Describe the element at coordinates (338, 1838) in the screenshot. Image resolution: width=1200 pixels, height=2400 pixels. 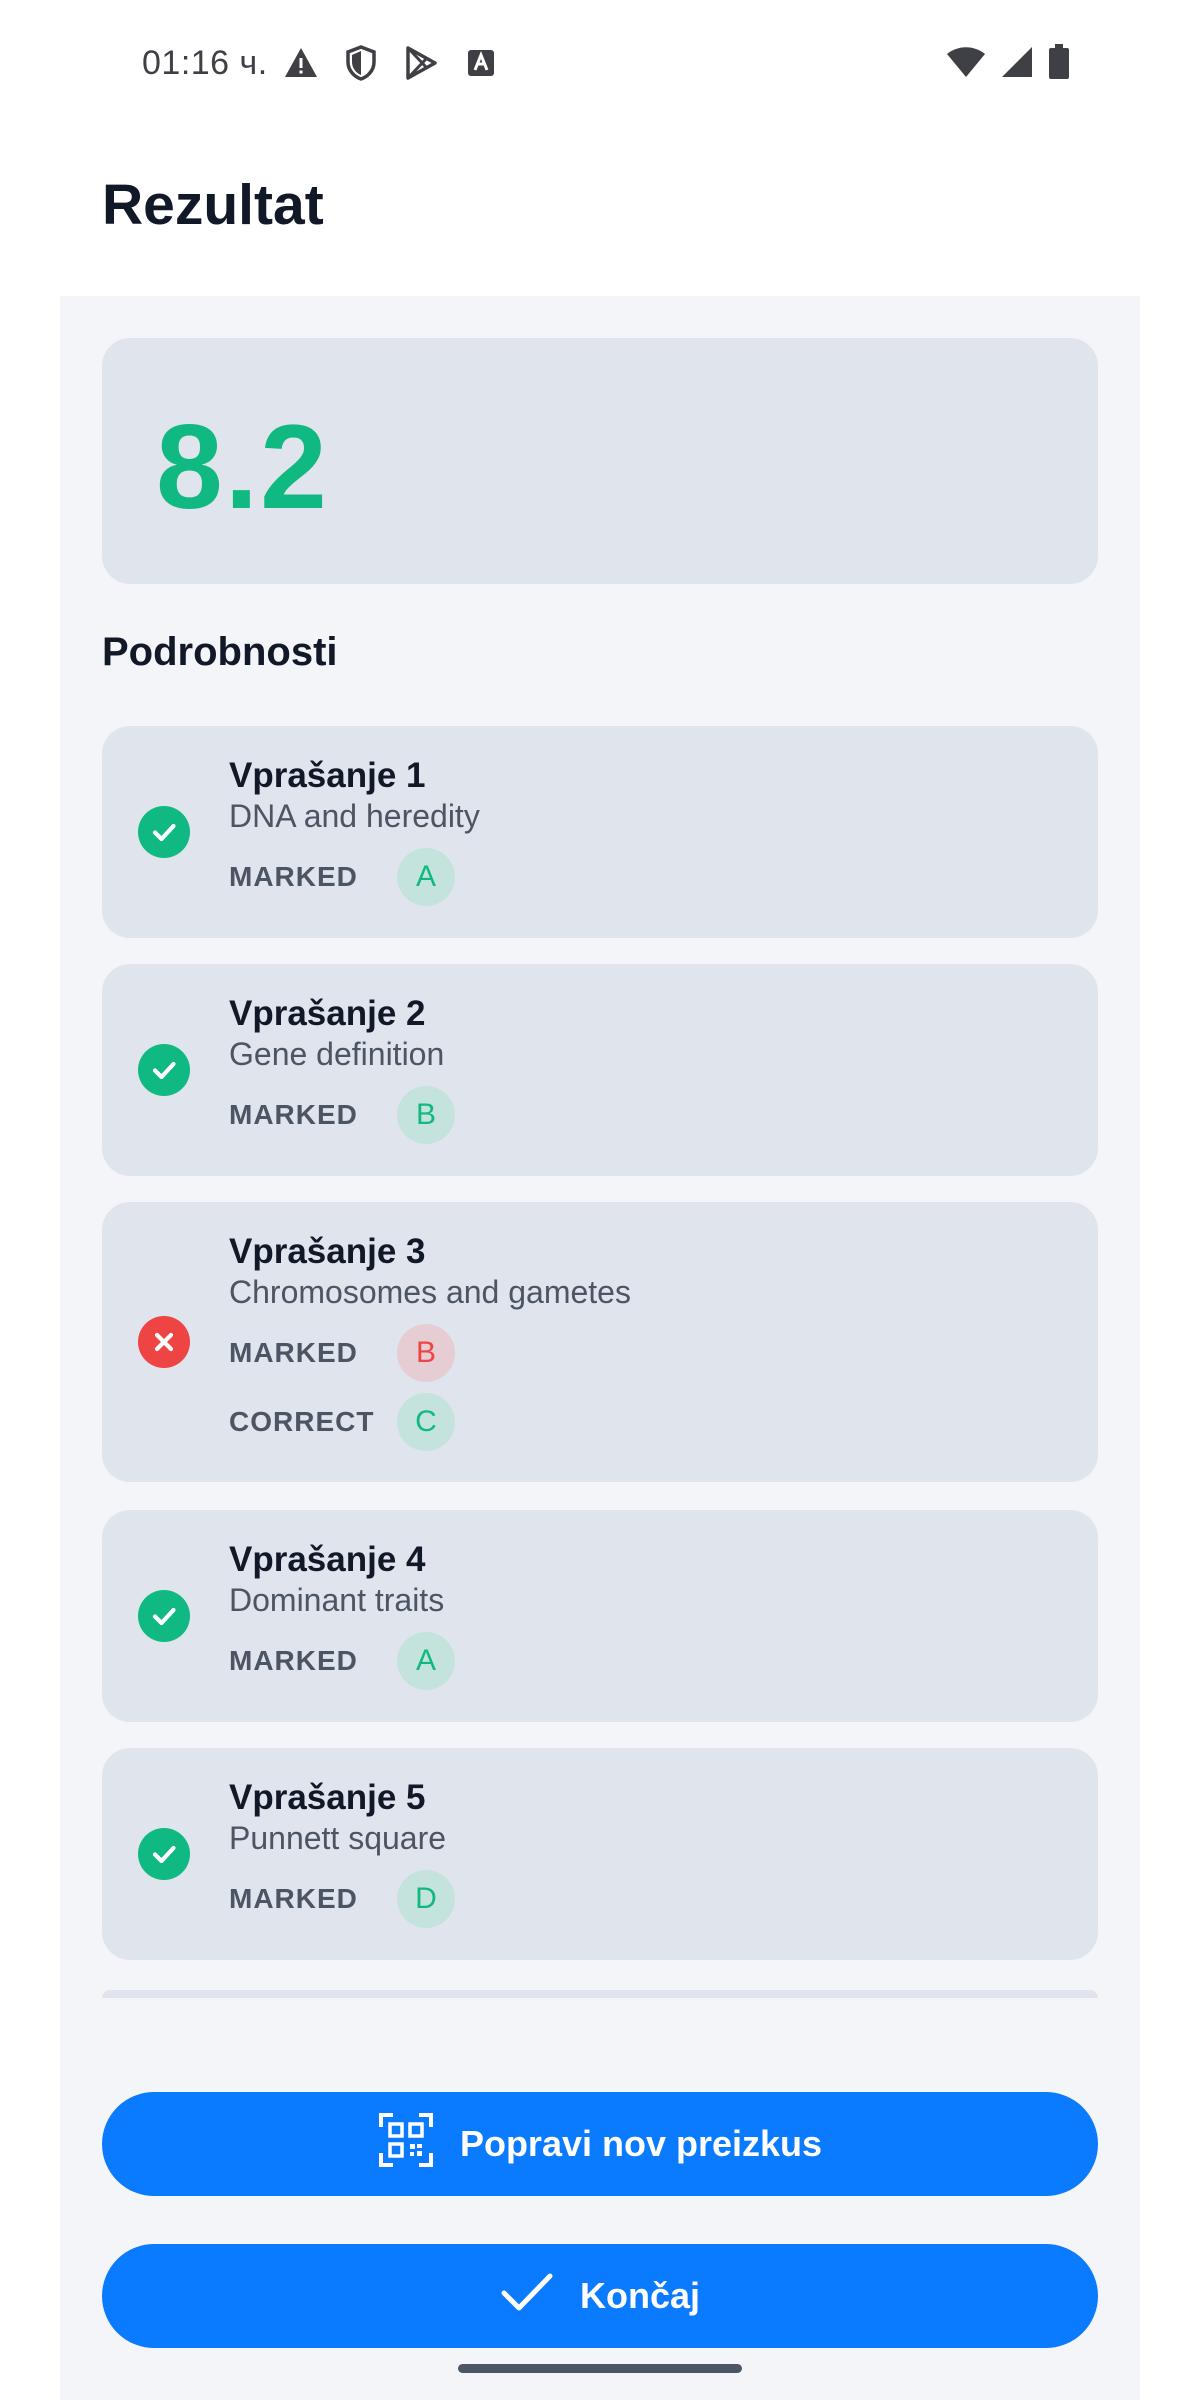
I see `question-topic: Punnett square` at that location.